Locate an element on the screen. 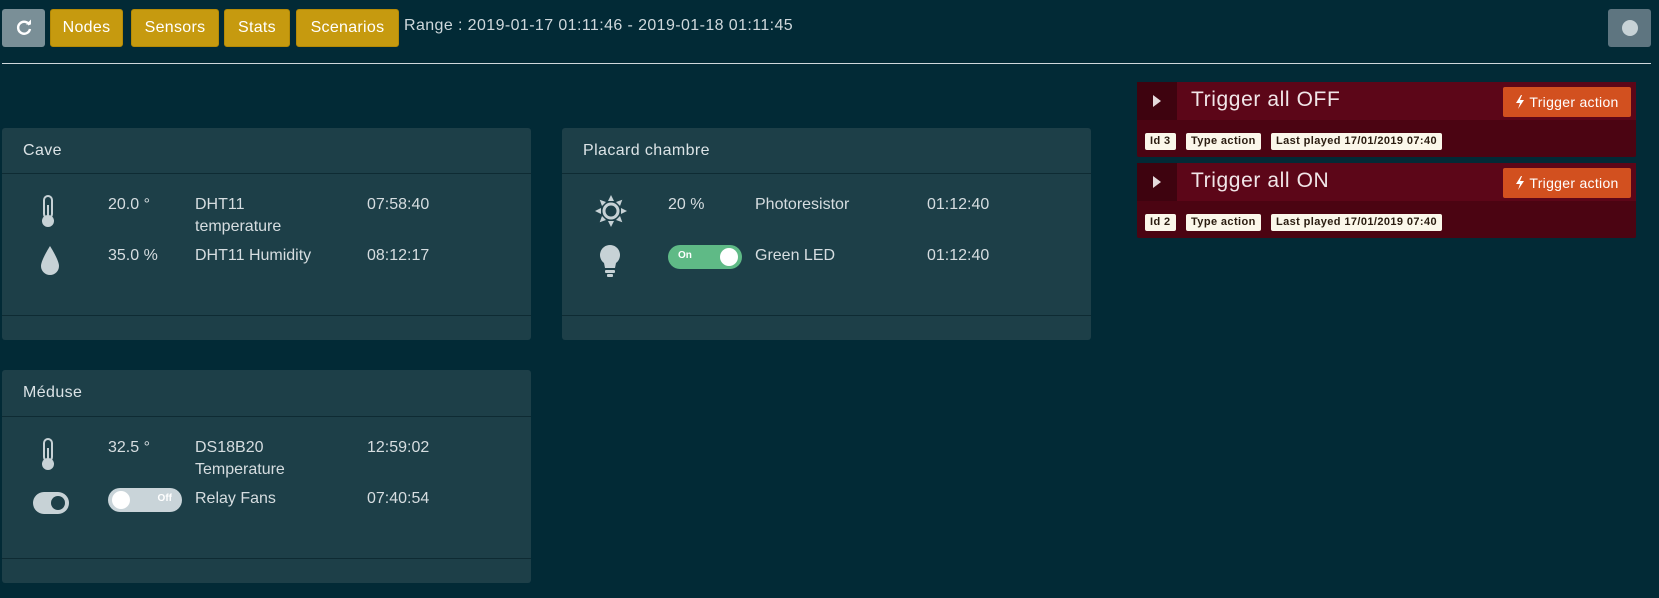 This screenshot has height=598, width=1659. sun-icon is located at coordinates (611, 211).